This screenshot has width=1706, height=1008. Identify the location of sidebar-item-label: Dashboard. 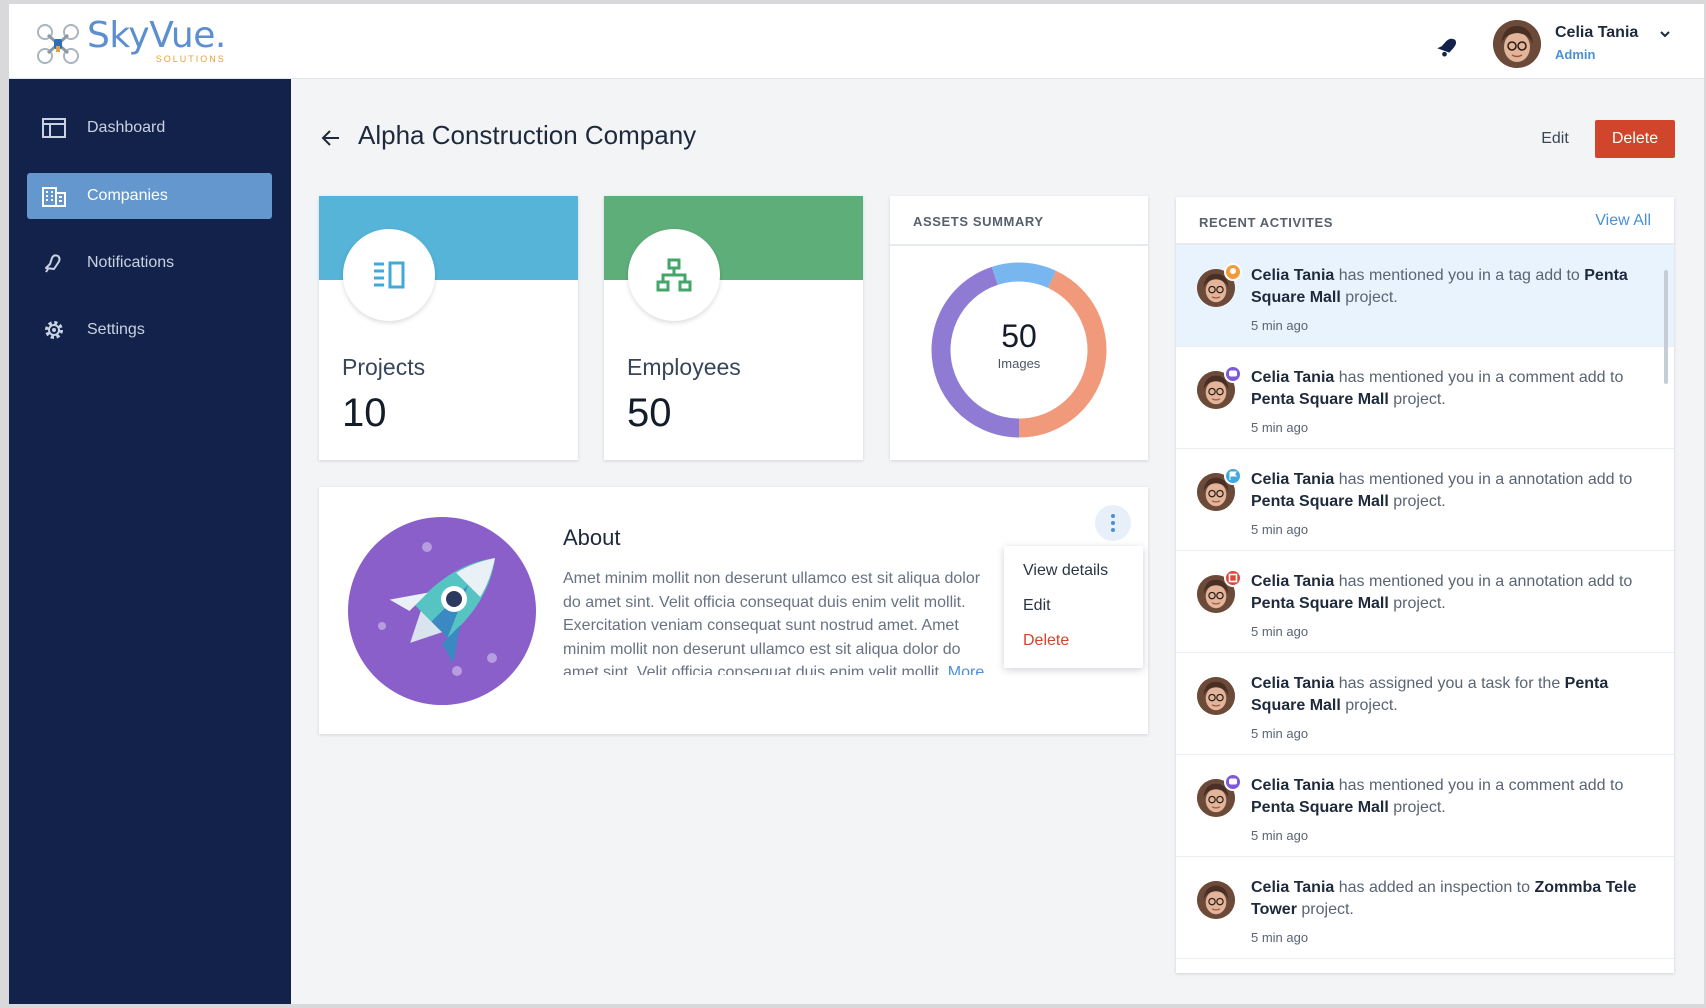
(126, 127).